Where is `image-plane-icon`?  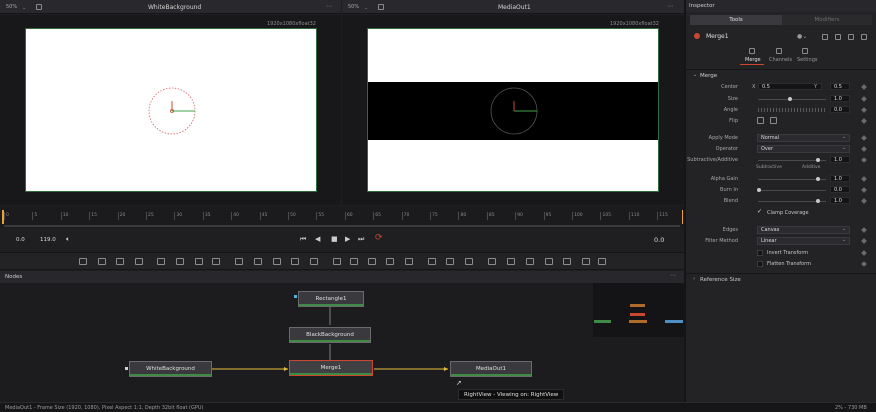 image-plane-icon is located at coordinates (139, 261).